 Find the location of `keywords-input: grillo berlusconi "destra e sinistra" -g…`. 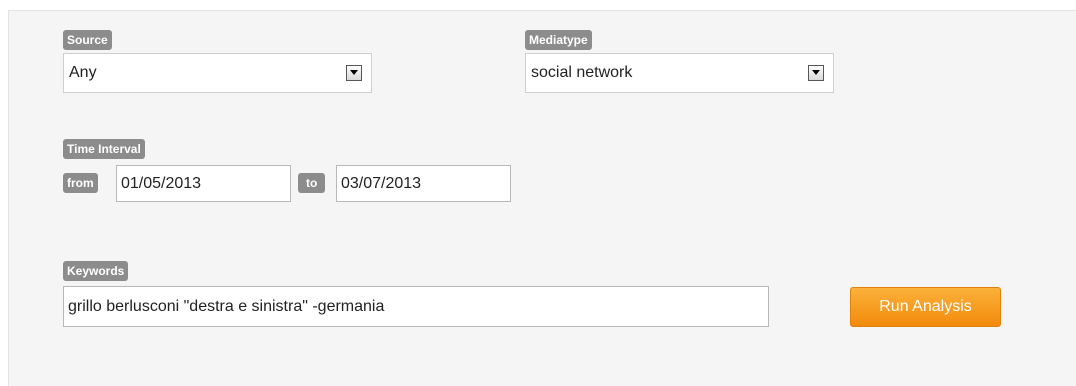

keywords-input: grillo berlusconi "destra e sinistra" -g… is located at coordinates (416, 306).